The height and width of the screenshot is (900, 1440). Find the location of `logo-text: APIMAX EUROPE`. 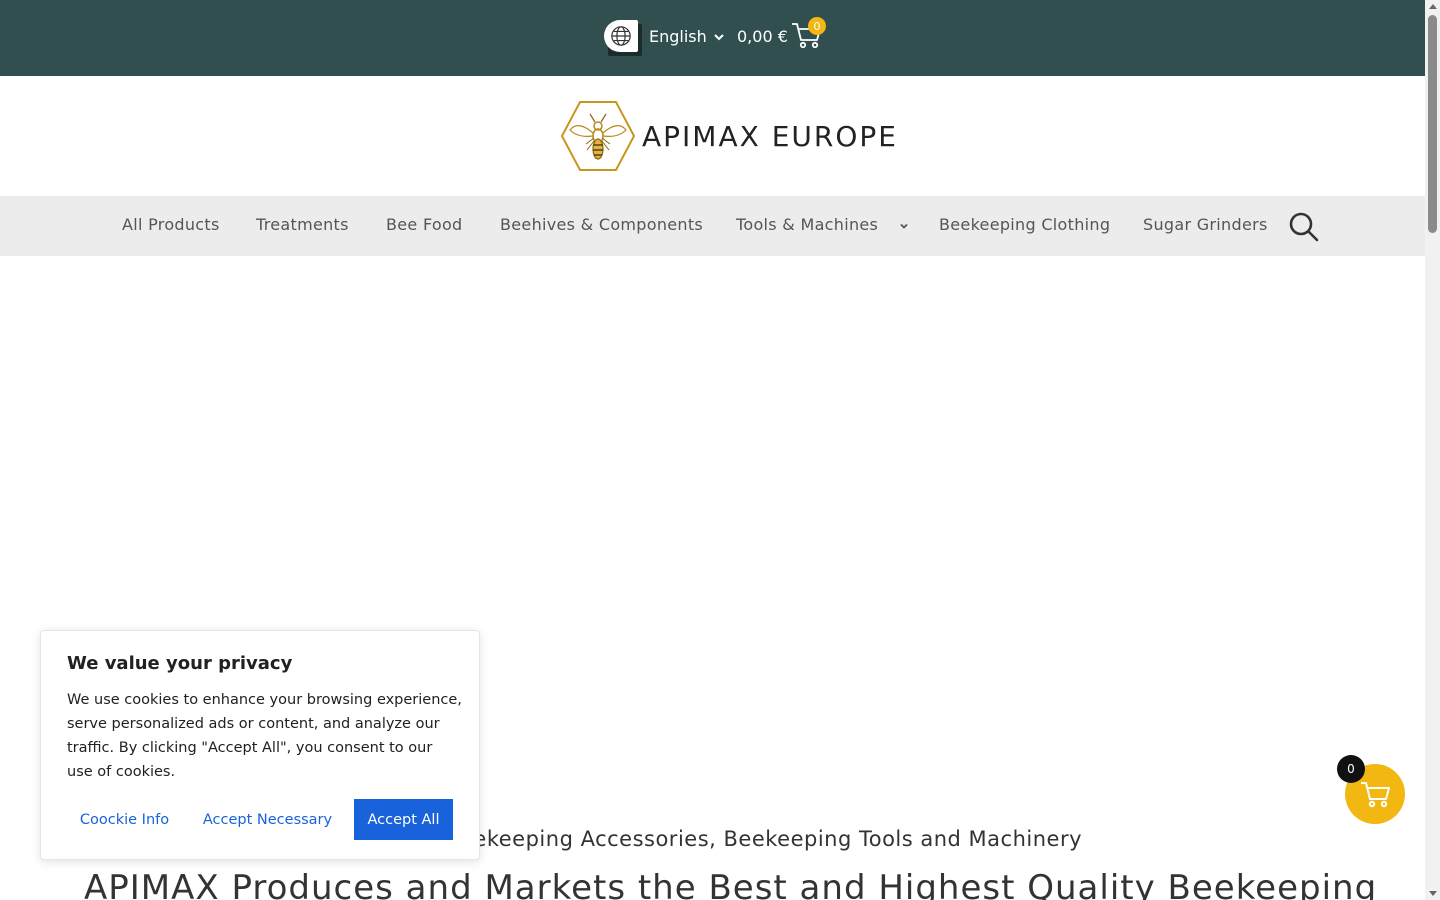

logo-text: APIMAX EUROPE is located at coordinates (770, 136).